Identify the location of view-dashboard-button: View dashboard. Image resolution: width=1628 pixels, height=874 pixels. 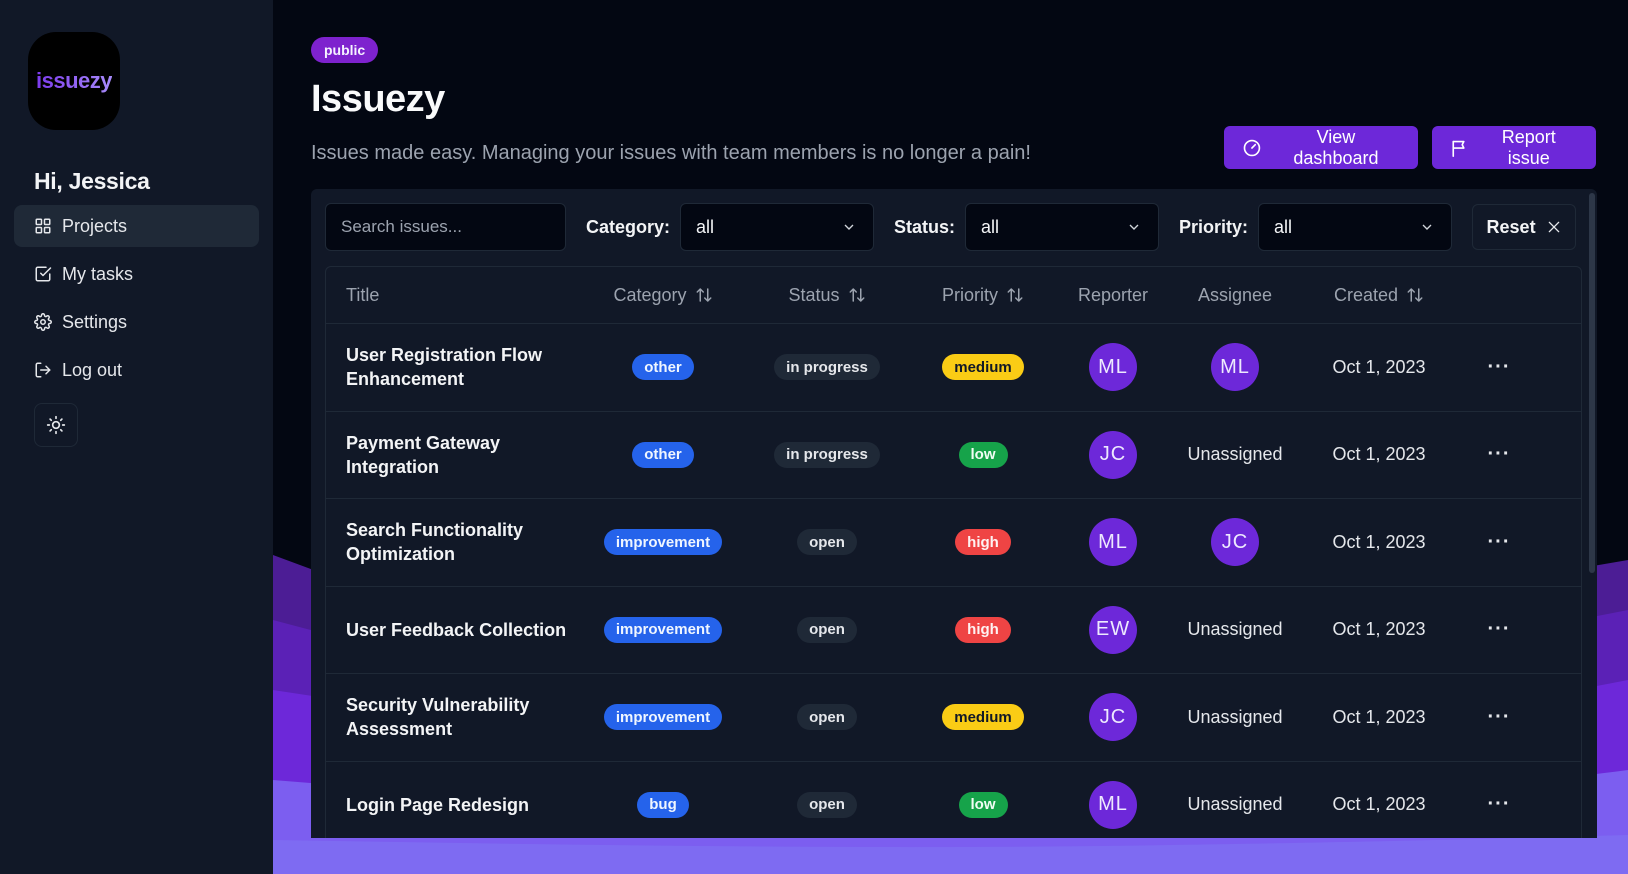
(1321, 147).